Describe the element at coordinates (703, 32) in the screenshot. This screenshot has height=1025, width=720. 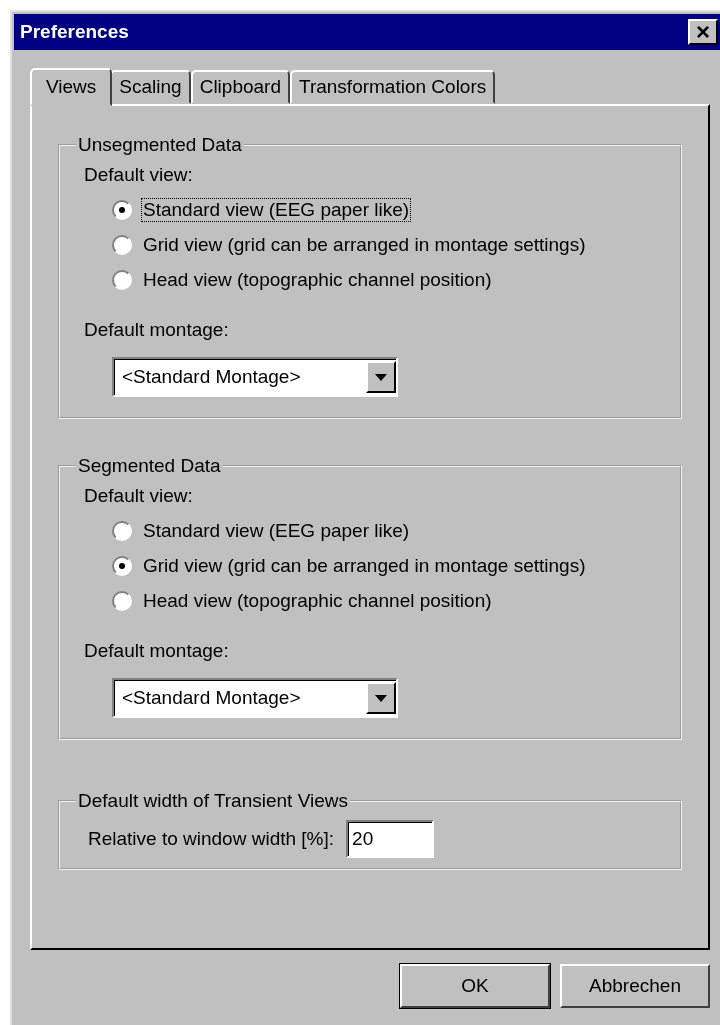
I see `close-button: ×` at that location.